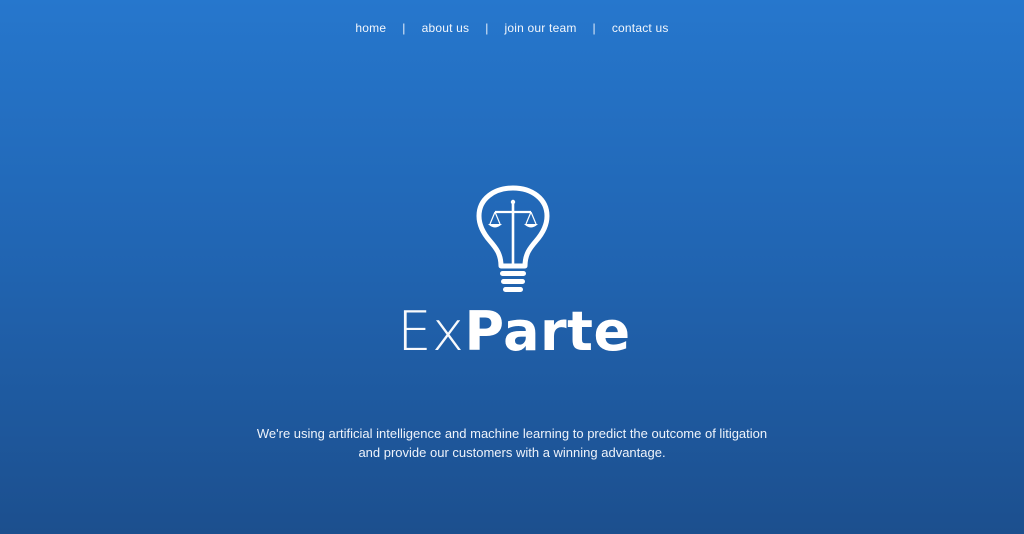 This screenshot has width=1024, height=534. I want to click on nav-about-us-link: about us, so click(446, 28).